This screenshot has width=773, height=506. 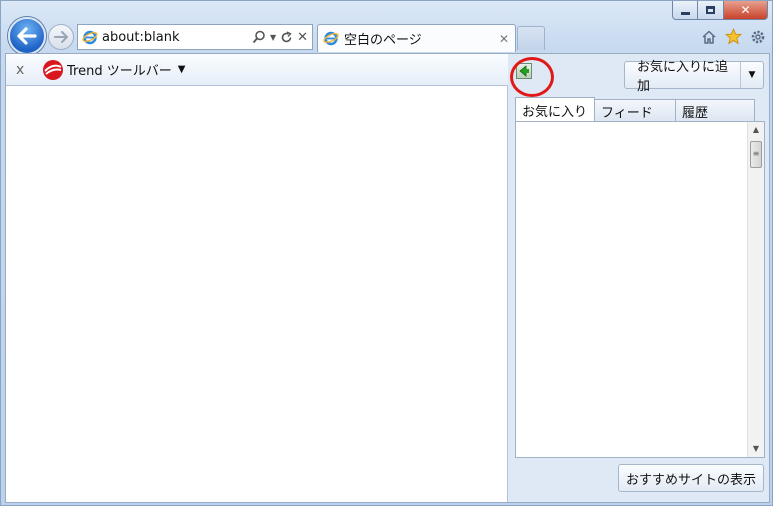 I want to click on add-to-favorites-button: お気に入りに追加 ▼, so click(x=694, y=77).